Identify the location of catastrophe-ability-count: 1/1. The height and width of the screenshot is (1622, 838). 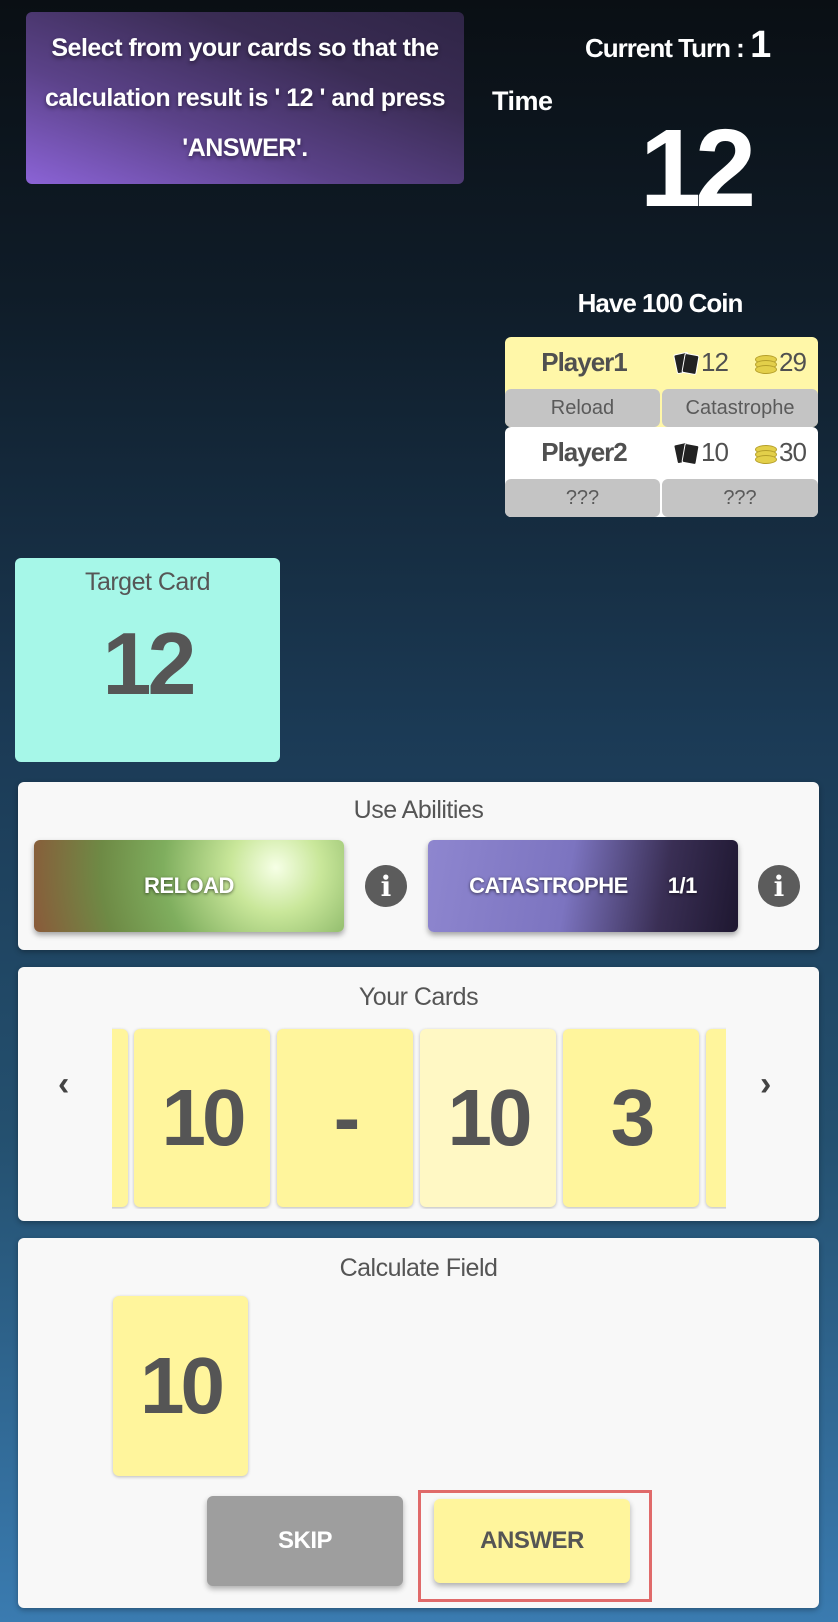
(682, 885).